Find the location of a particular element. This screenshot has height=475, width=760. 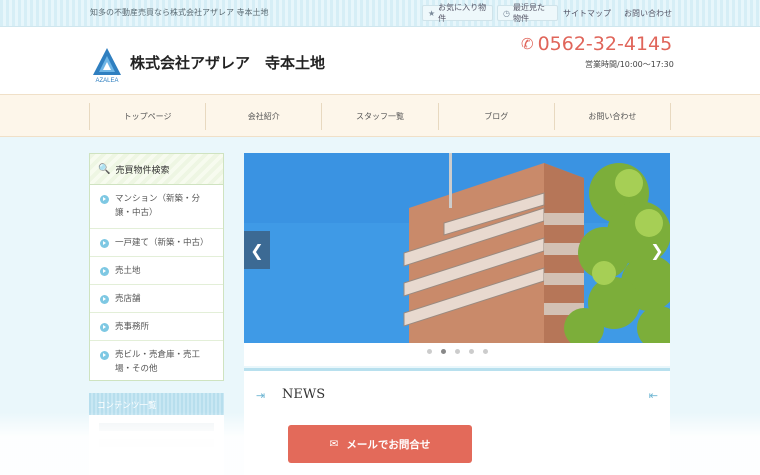

slider-prev-button: ❮ is located at coordinates (257, 250).